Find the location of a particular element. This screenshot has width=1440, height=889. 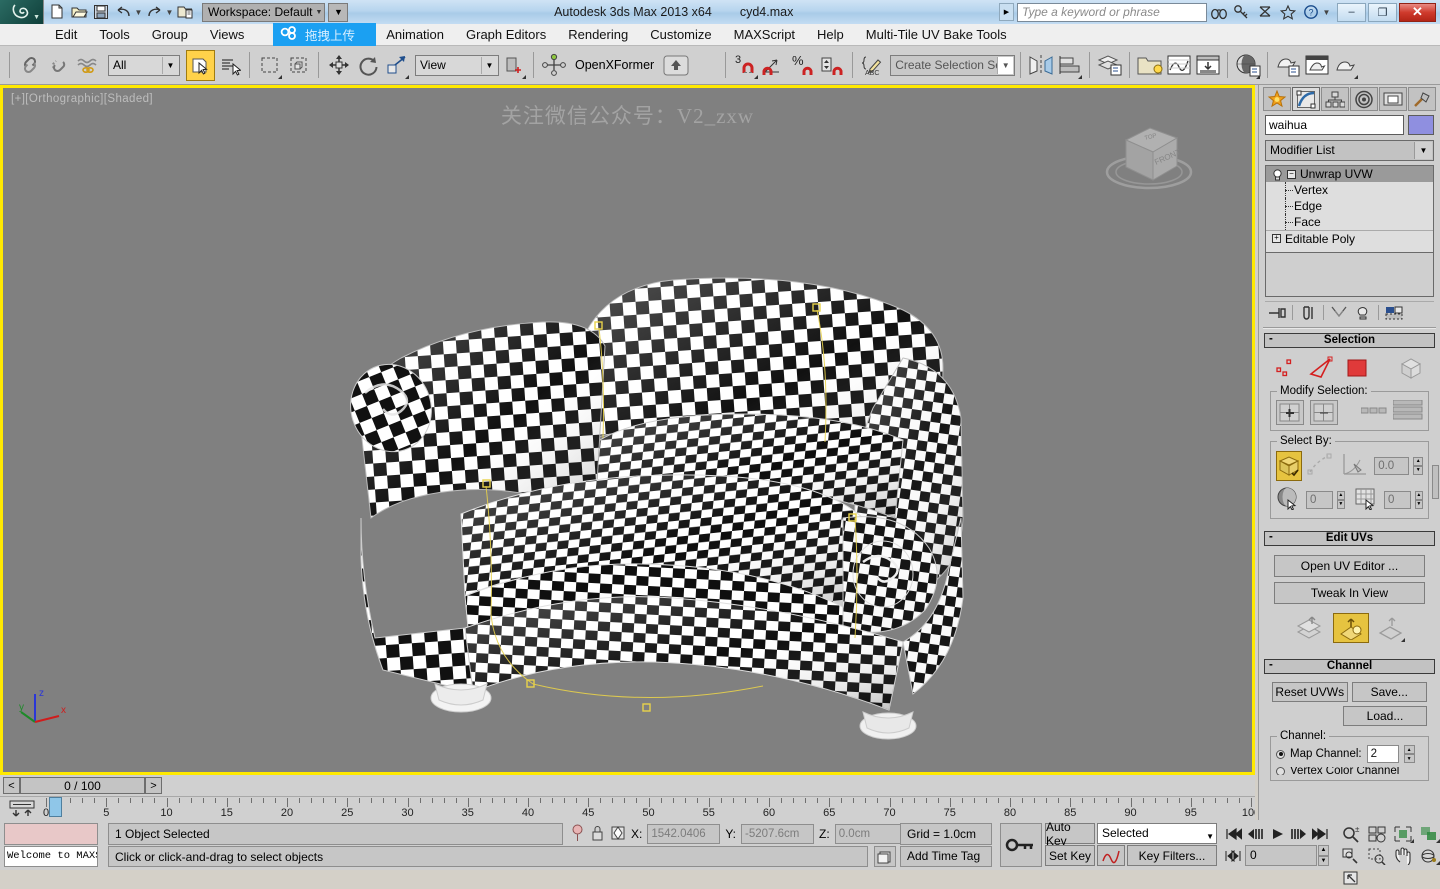

modifier-subobject-vertex: Vertex is located at coordinates (1349, 190).